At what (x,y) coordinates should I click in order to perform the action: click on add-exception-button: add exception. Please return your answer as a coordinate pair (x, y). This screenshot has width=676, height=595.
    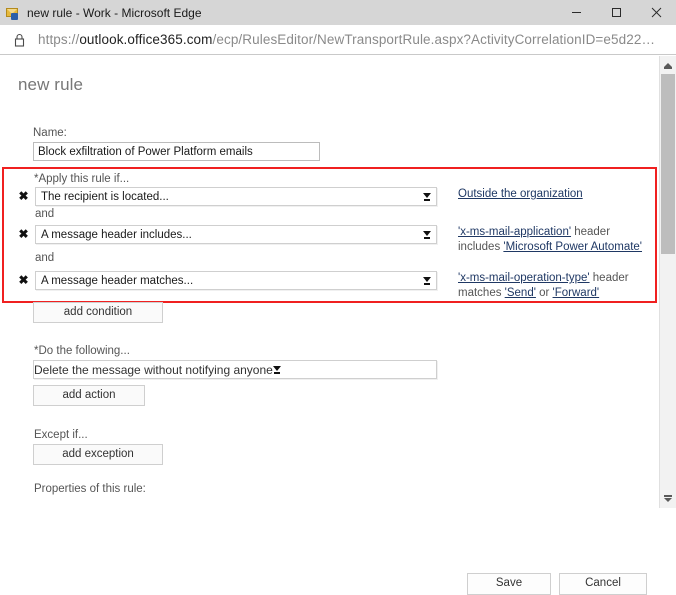
    Looking at the image, I should click on (98, 454).